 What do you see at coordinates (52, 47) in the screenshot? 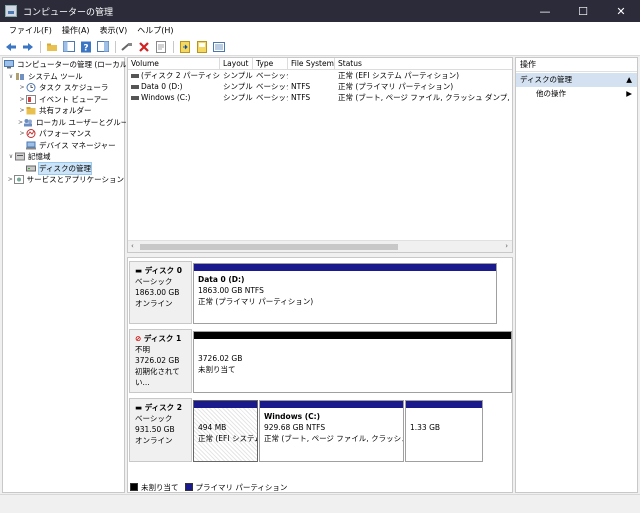
I see `folder-up-icon` at bounding box center [52, 47].